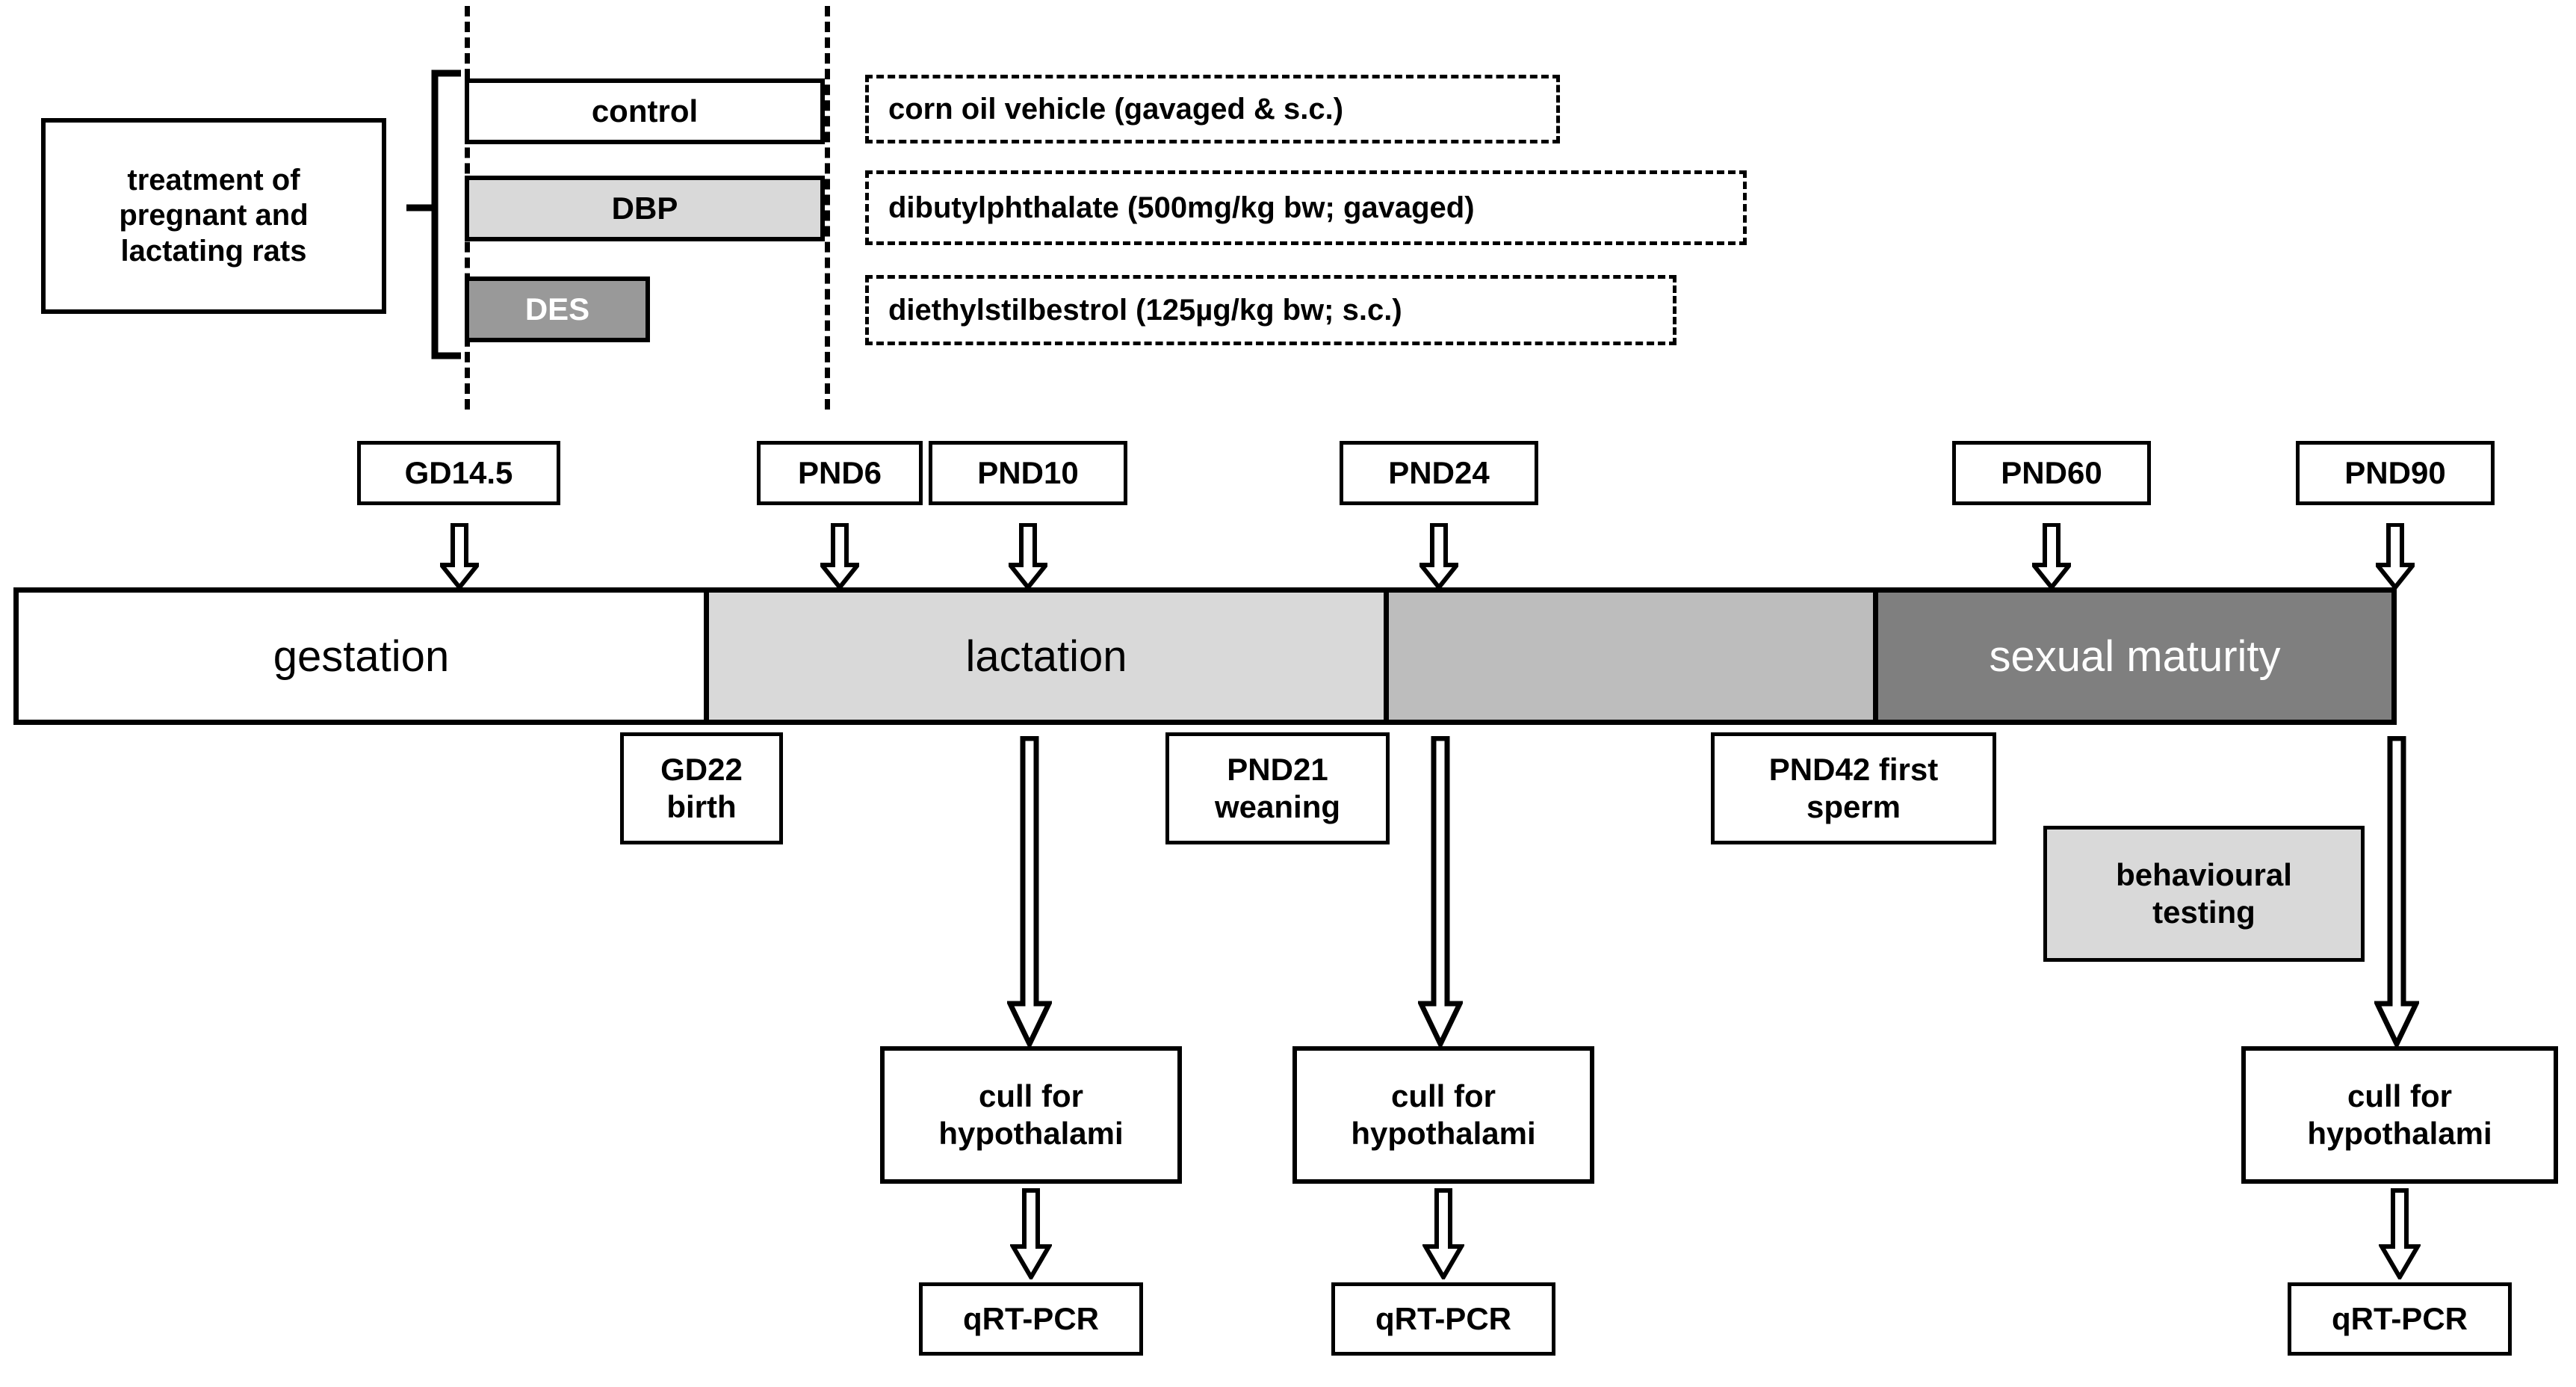 The height and width of the screenshot is (1387, 2576). What do you see at coordinates (839, 556) in the screenshot?
I see `arrow-down-pnd6` at bounding box center [839, 556].